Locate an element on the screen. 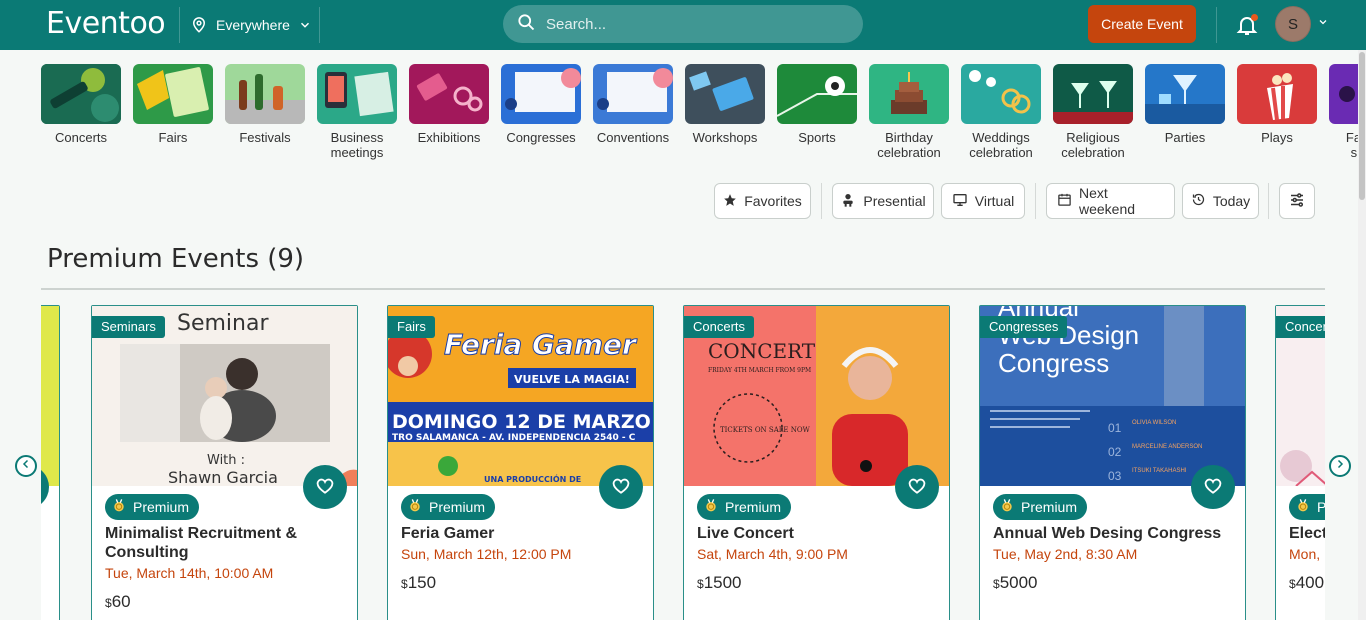 The height and width of the screenshot is (620, 1366). category-parties: Parties is located at coordinates (1185, 104).